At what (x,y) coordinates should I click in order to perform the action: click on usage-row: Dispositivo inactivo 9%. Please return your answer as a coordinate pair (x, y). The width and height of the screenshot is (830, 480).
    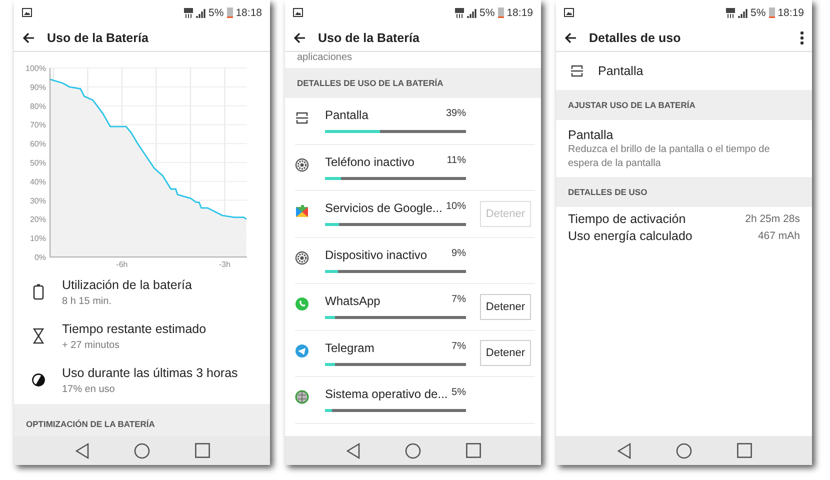
    Looking at the image, I should click on (415, 261).